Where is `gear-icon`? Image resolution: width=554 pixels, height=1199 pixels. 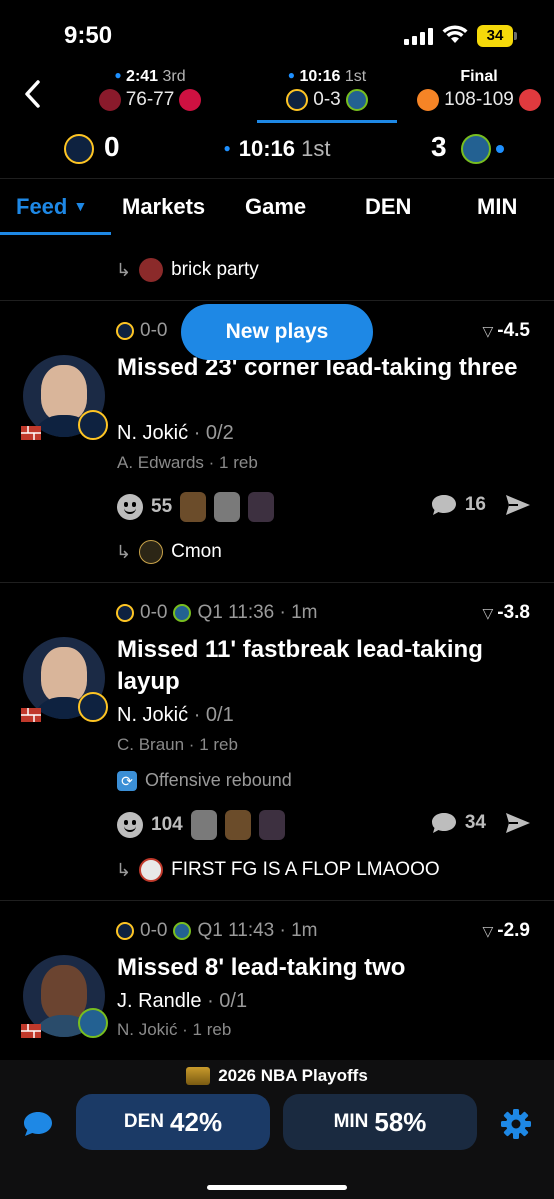
gear-icon is located at coordinates (516, 1124).